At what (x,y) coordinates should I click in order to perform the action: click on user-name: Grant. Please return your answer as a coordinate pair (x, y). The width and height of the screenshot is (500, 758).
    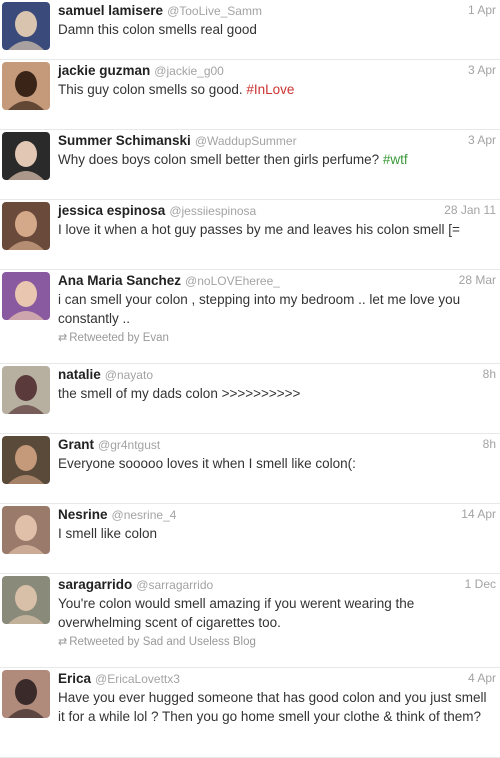
    Looking at the image, I should click on (76, 444).